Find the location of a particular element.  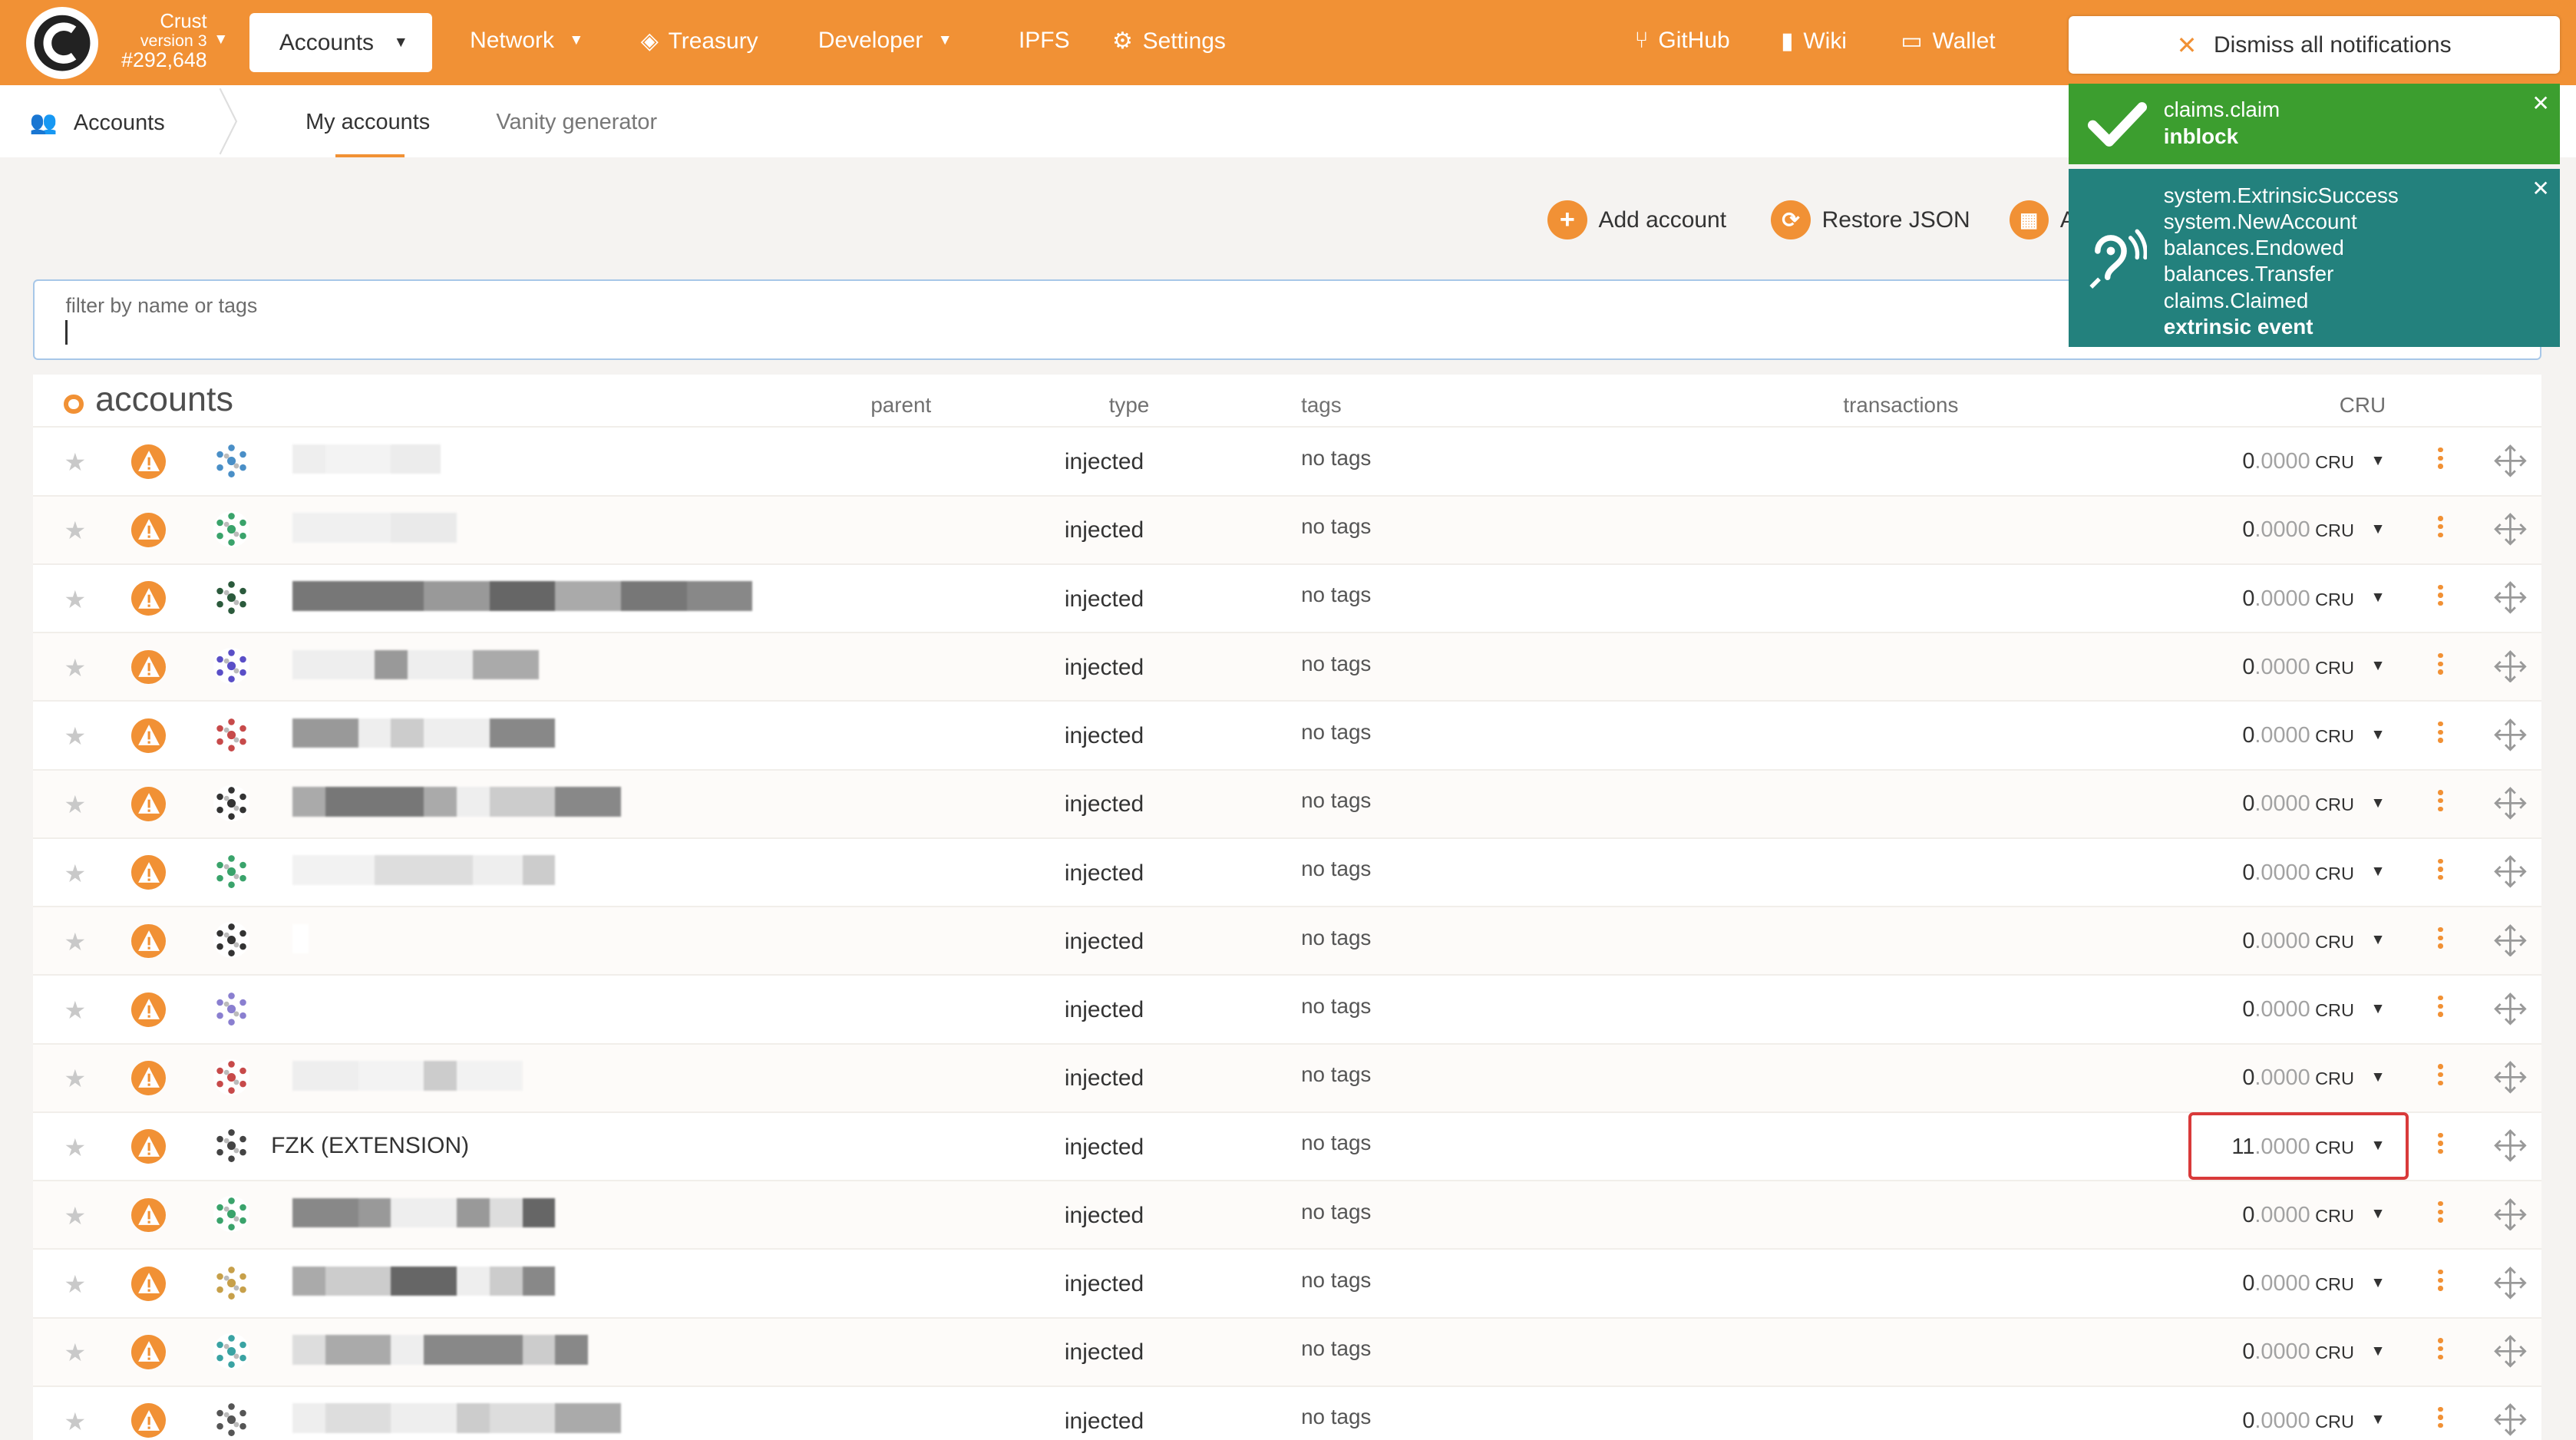

nav-developer: Developer ▼ is located at coordinates (885, 41).